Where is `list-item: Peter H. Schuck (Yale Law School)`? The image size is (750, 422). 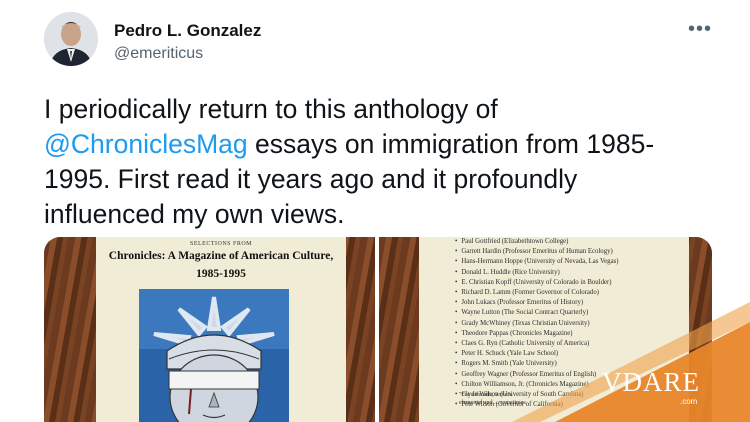
list-item: Peter H. Schuck (Yale Law School) is located at coordinates (537, 354).